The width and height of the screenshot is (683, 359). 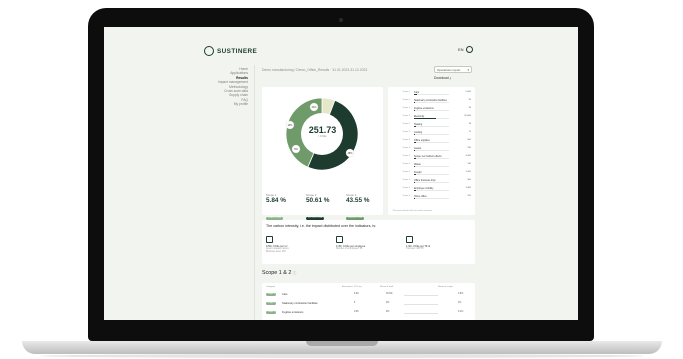 What do you see at coordinates (356, 294) in the screenshot?
I see `row-emissions: 4.69` at bounding box center [356, 294].